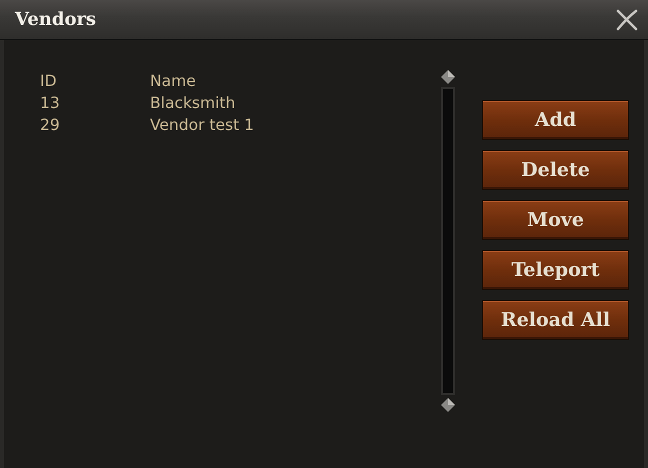 The height and width of the screenshot is (468, 648). What do you see at coordinates (202, 125) in the screenshot?
I see `table-cell-text: Vendor test 1` at bounding box center [202, 125].